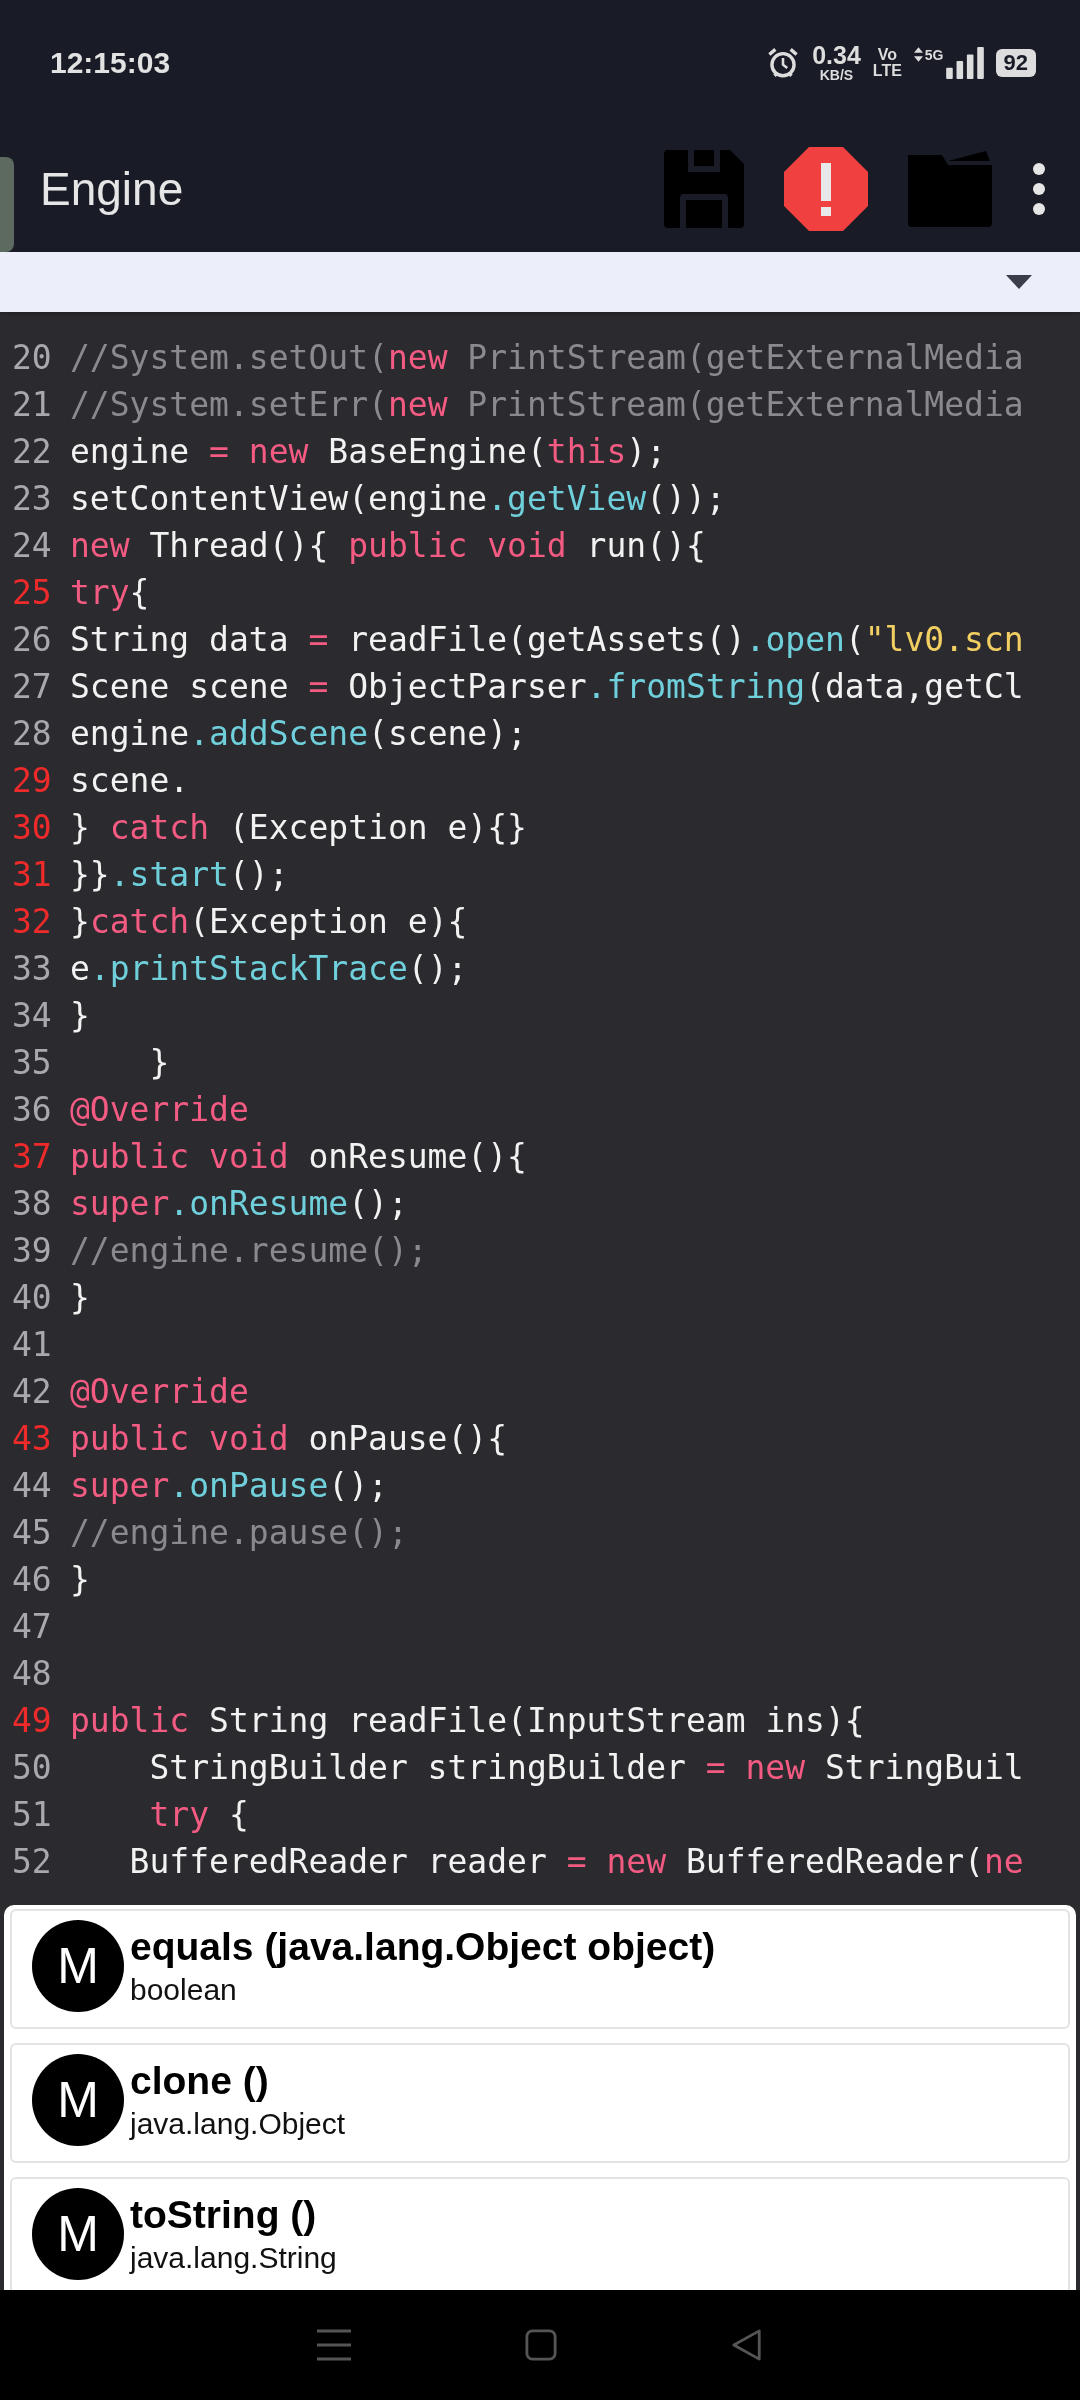 The height and width of the screenshot is (2400, 1080). I want to click on network-speed: 0.34, so click(836, 55).